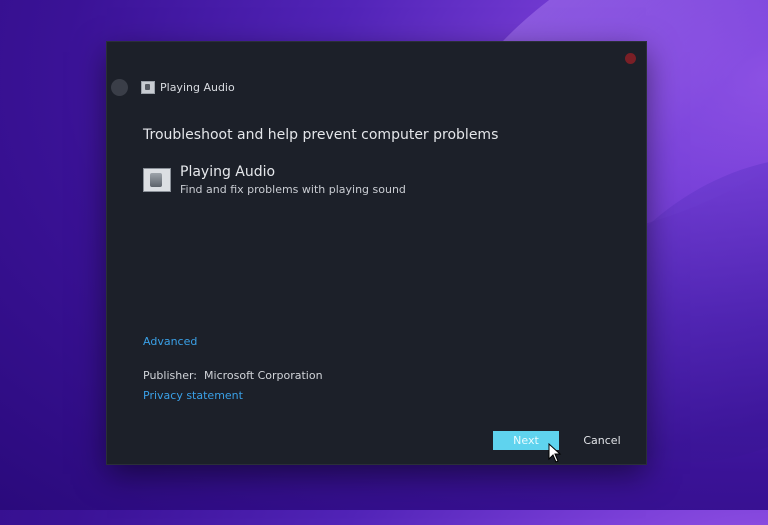  What do you see at coordinates (263, 375) in the screenshot?
I see `publisher-value: Microsoft Corporation` at bounding box center [263, 375].